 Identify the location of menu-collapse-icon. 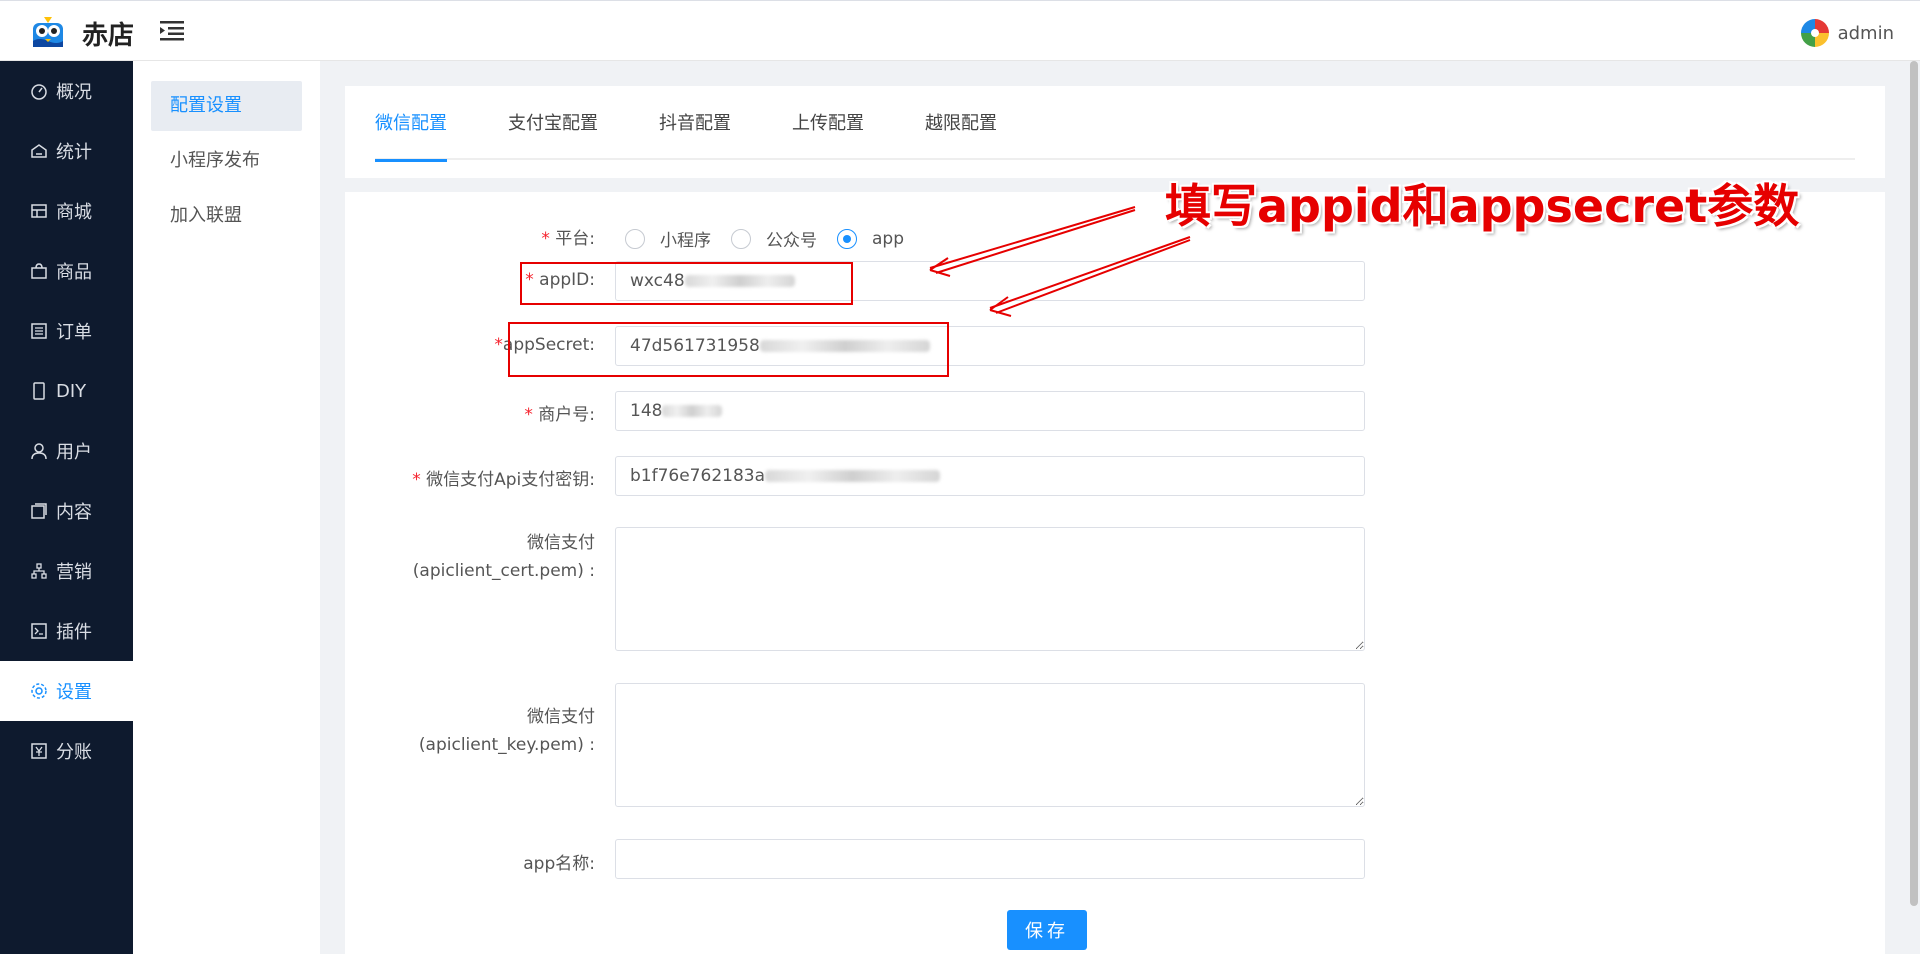
(173, 31).